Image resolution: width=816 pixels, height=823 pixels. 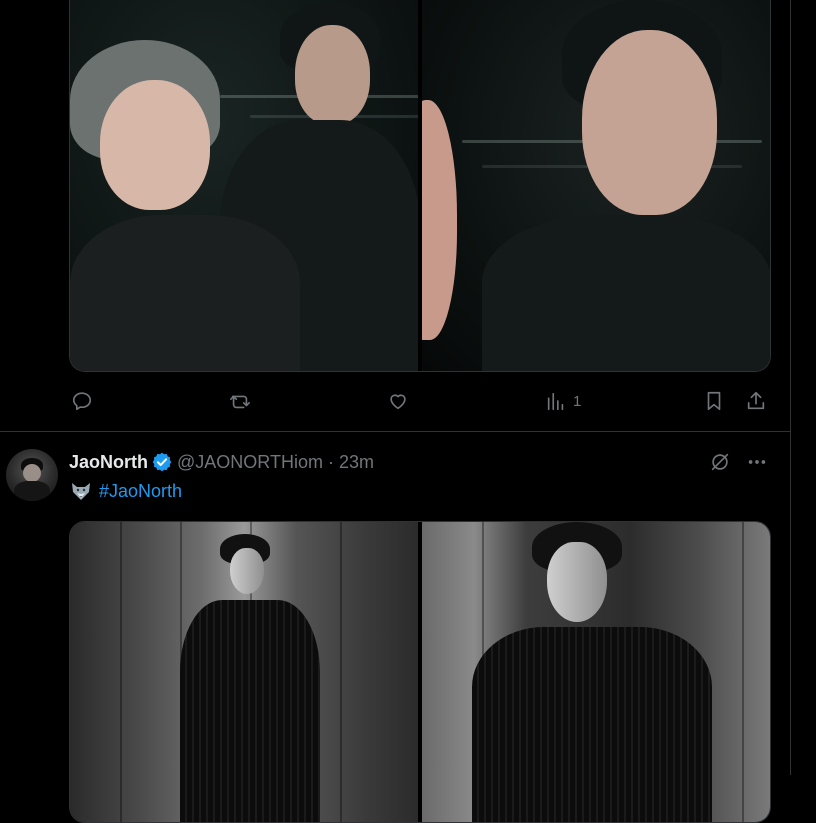 I want to click on bookmark-icon, so click(x=714, y=401).